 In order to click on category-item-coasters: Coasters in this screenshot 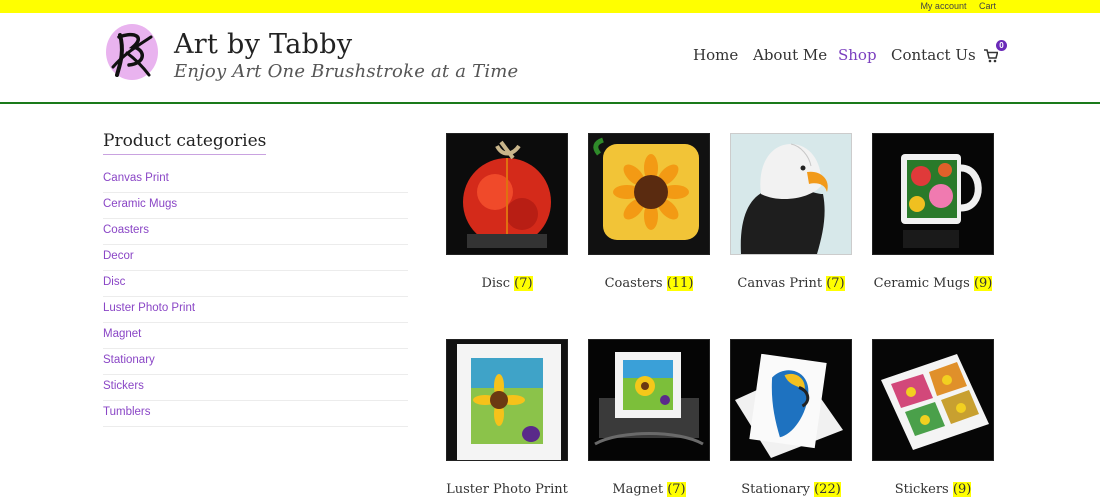, I will do `click(255, 232)`.